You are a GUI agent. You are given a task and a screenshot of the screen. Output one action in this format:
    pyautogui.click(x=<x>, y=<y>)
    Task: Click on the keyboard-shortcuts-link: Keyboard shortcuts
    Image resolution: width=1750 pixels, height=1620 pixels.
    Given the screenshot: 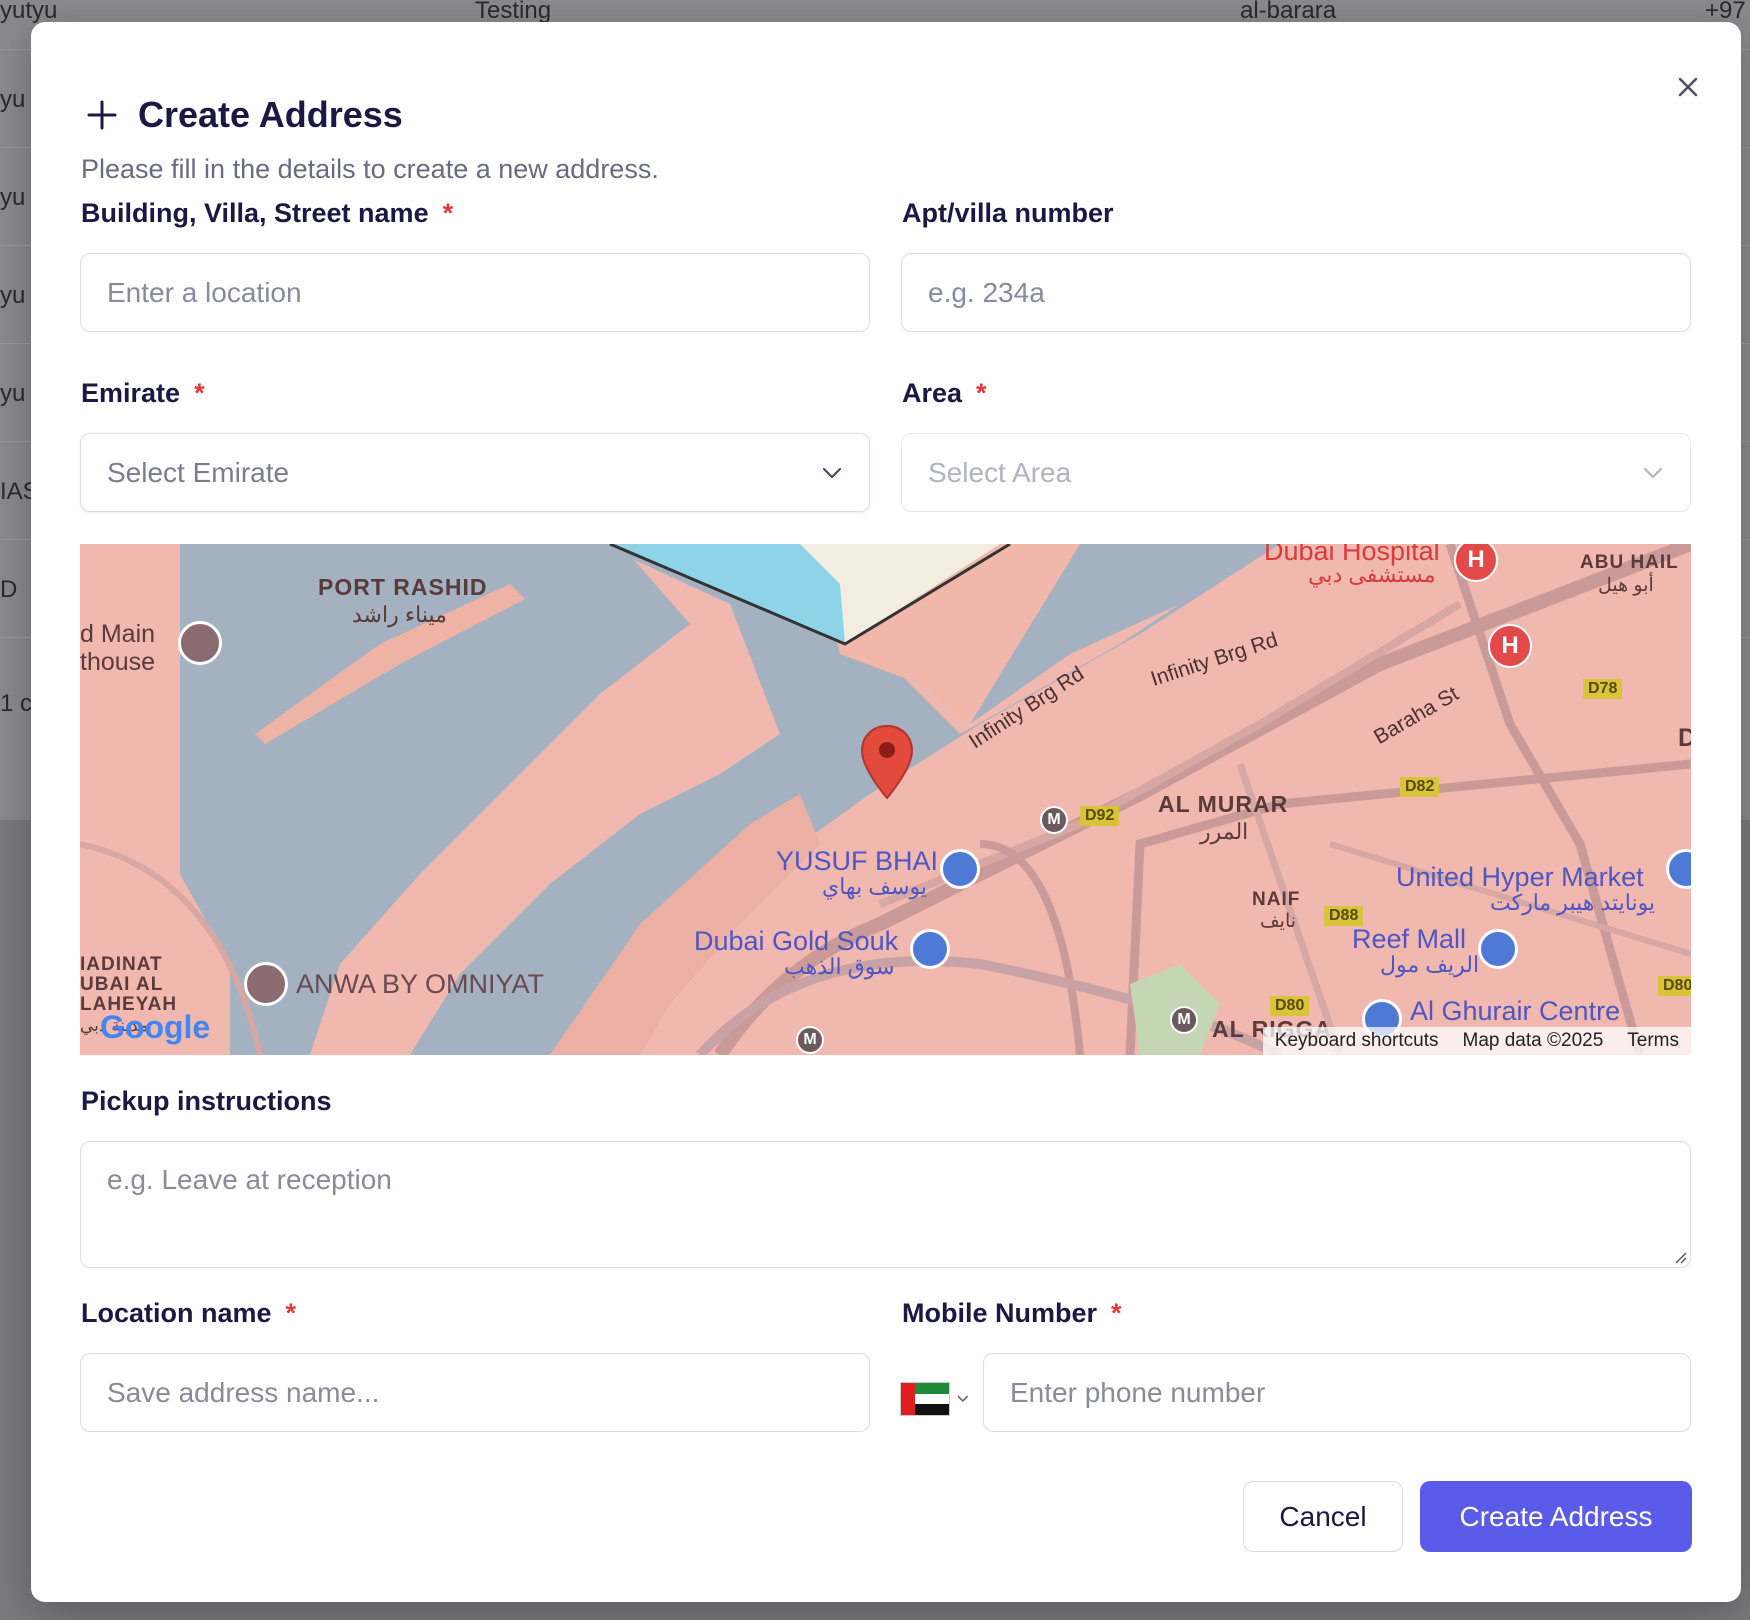 What is the action you would take?
    pyautogui.click(x=1357, y=1041)
    